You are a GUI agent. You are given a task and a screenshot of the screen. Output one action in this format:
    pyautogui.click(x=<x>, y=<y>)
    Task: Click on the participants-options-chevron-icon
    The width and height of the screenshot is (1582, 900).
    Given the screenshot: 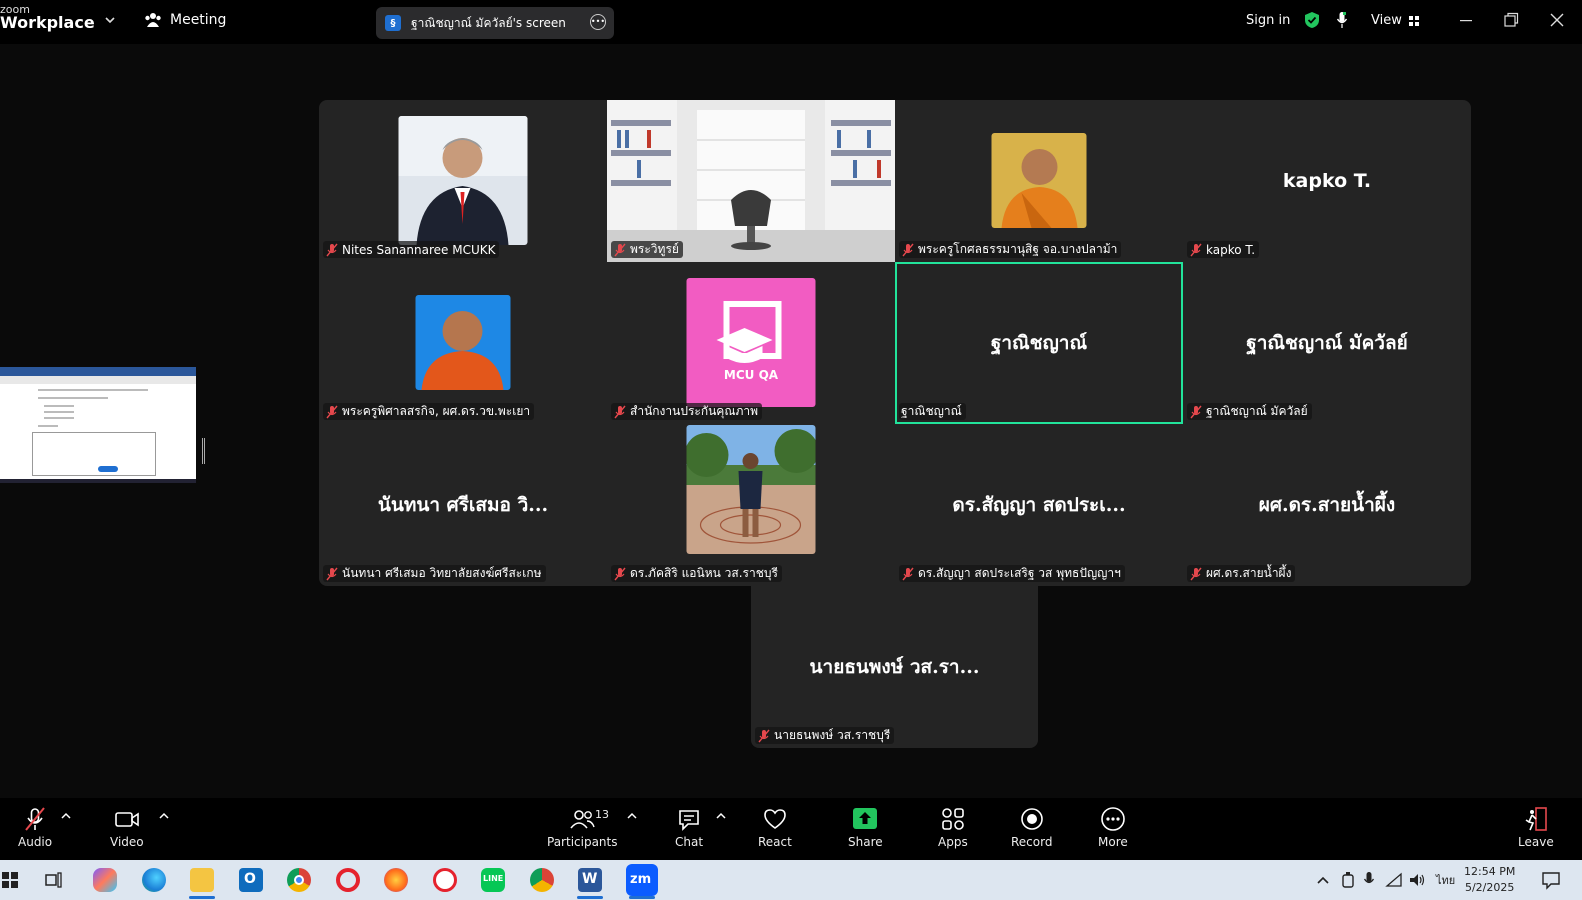 What is the action you would take?
    pyautogui.click(x=632, y=816)
    